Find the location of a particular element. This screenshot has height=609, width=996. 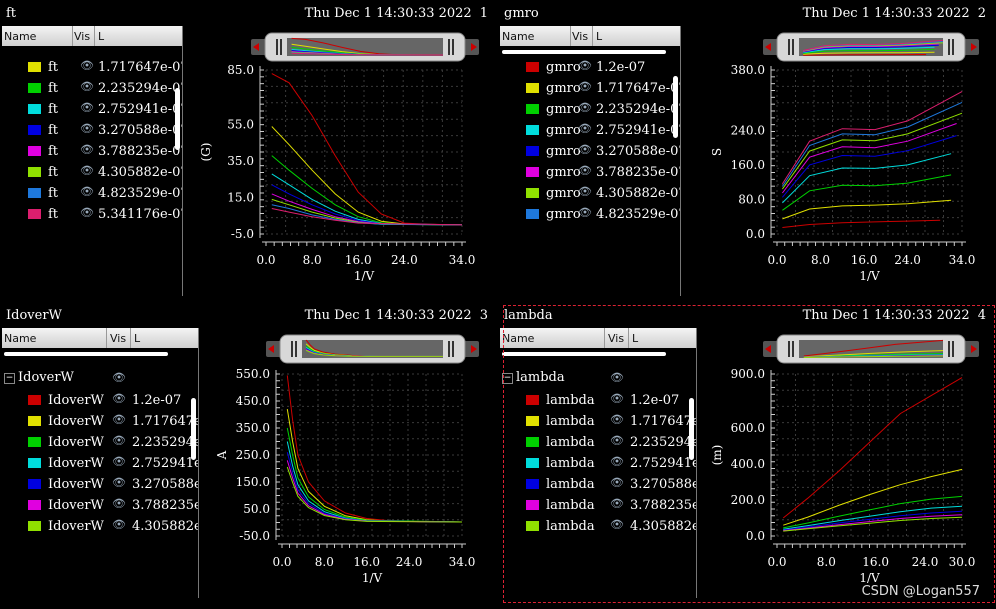

legend-row: ft 👁 3.270588e-07 is located at coordinates (92, 131).